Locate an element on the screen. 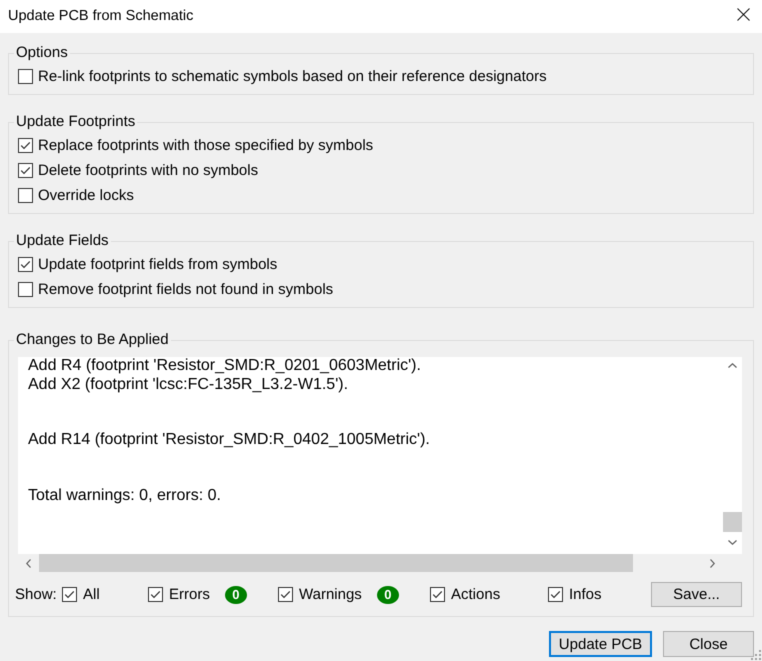 The height and width of the screenshot is (661, 762). chevron-up-icon is located at coordinates (732, 365).